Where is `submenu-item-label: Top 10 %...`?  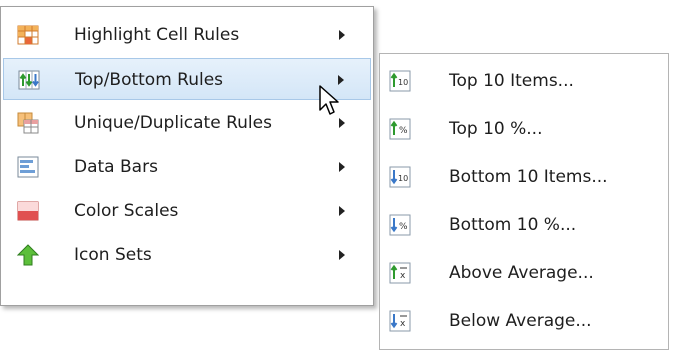 submenu-item-label: Top 10 %... is located at coordinates (496, 129).